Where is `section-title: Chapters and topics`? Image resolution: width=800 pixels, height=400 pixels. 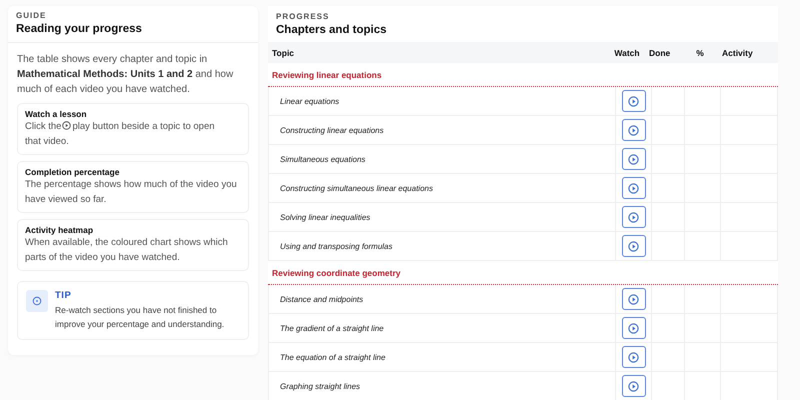 section-title: Chapters and topics is located at coordinates (332, 30).